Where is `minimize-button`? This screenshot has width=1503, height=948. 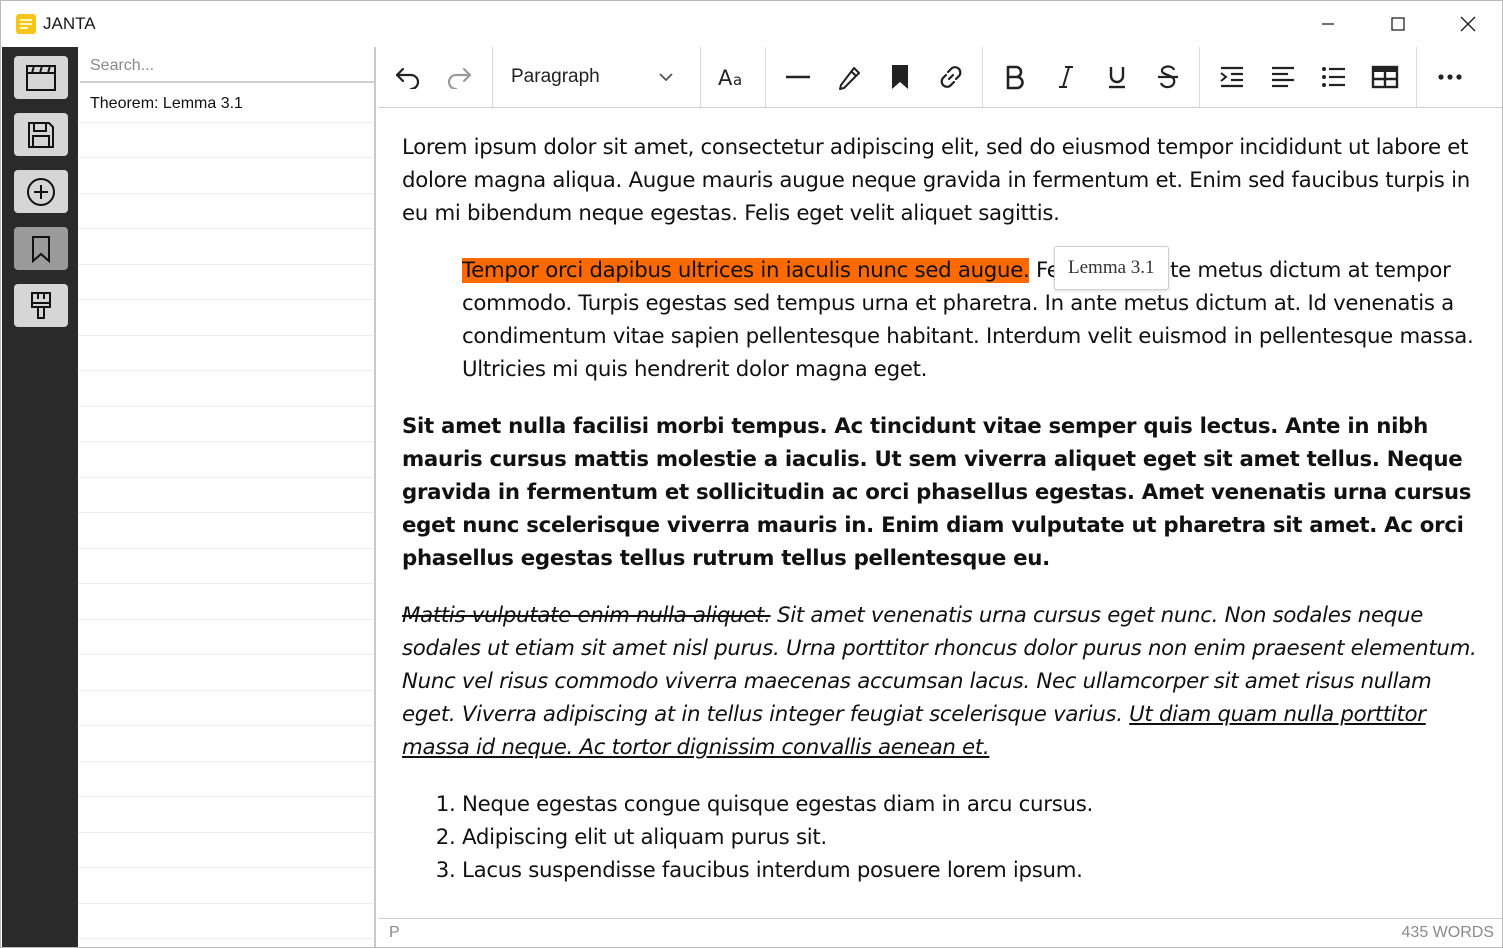
minimize-button is located at coordinates (1328, 24).